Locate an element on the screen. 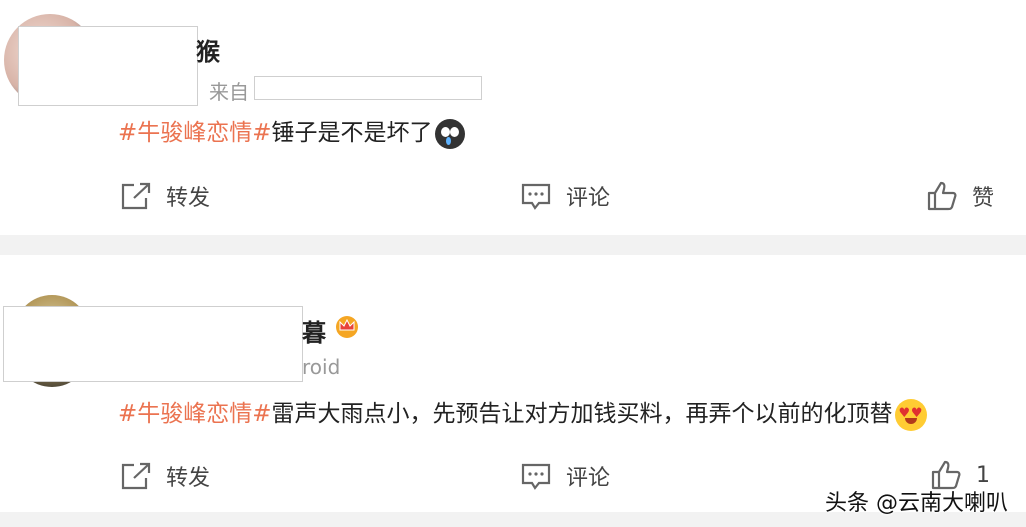 The image size is (1026, 527). source-label: 来自 is located at coordinates (229, 92).